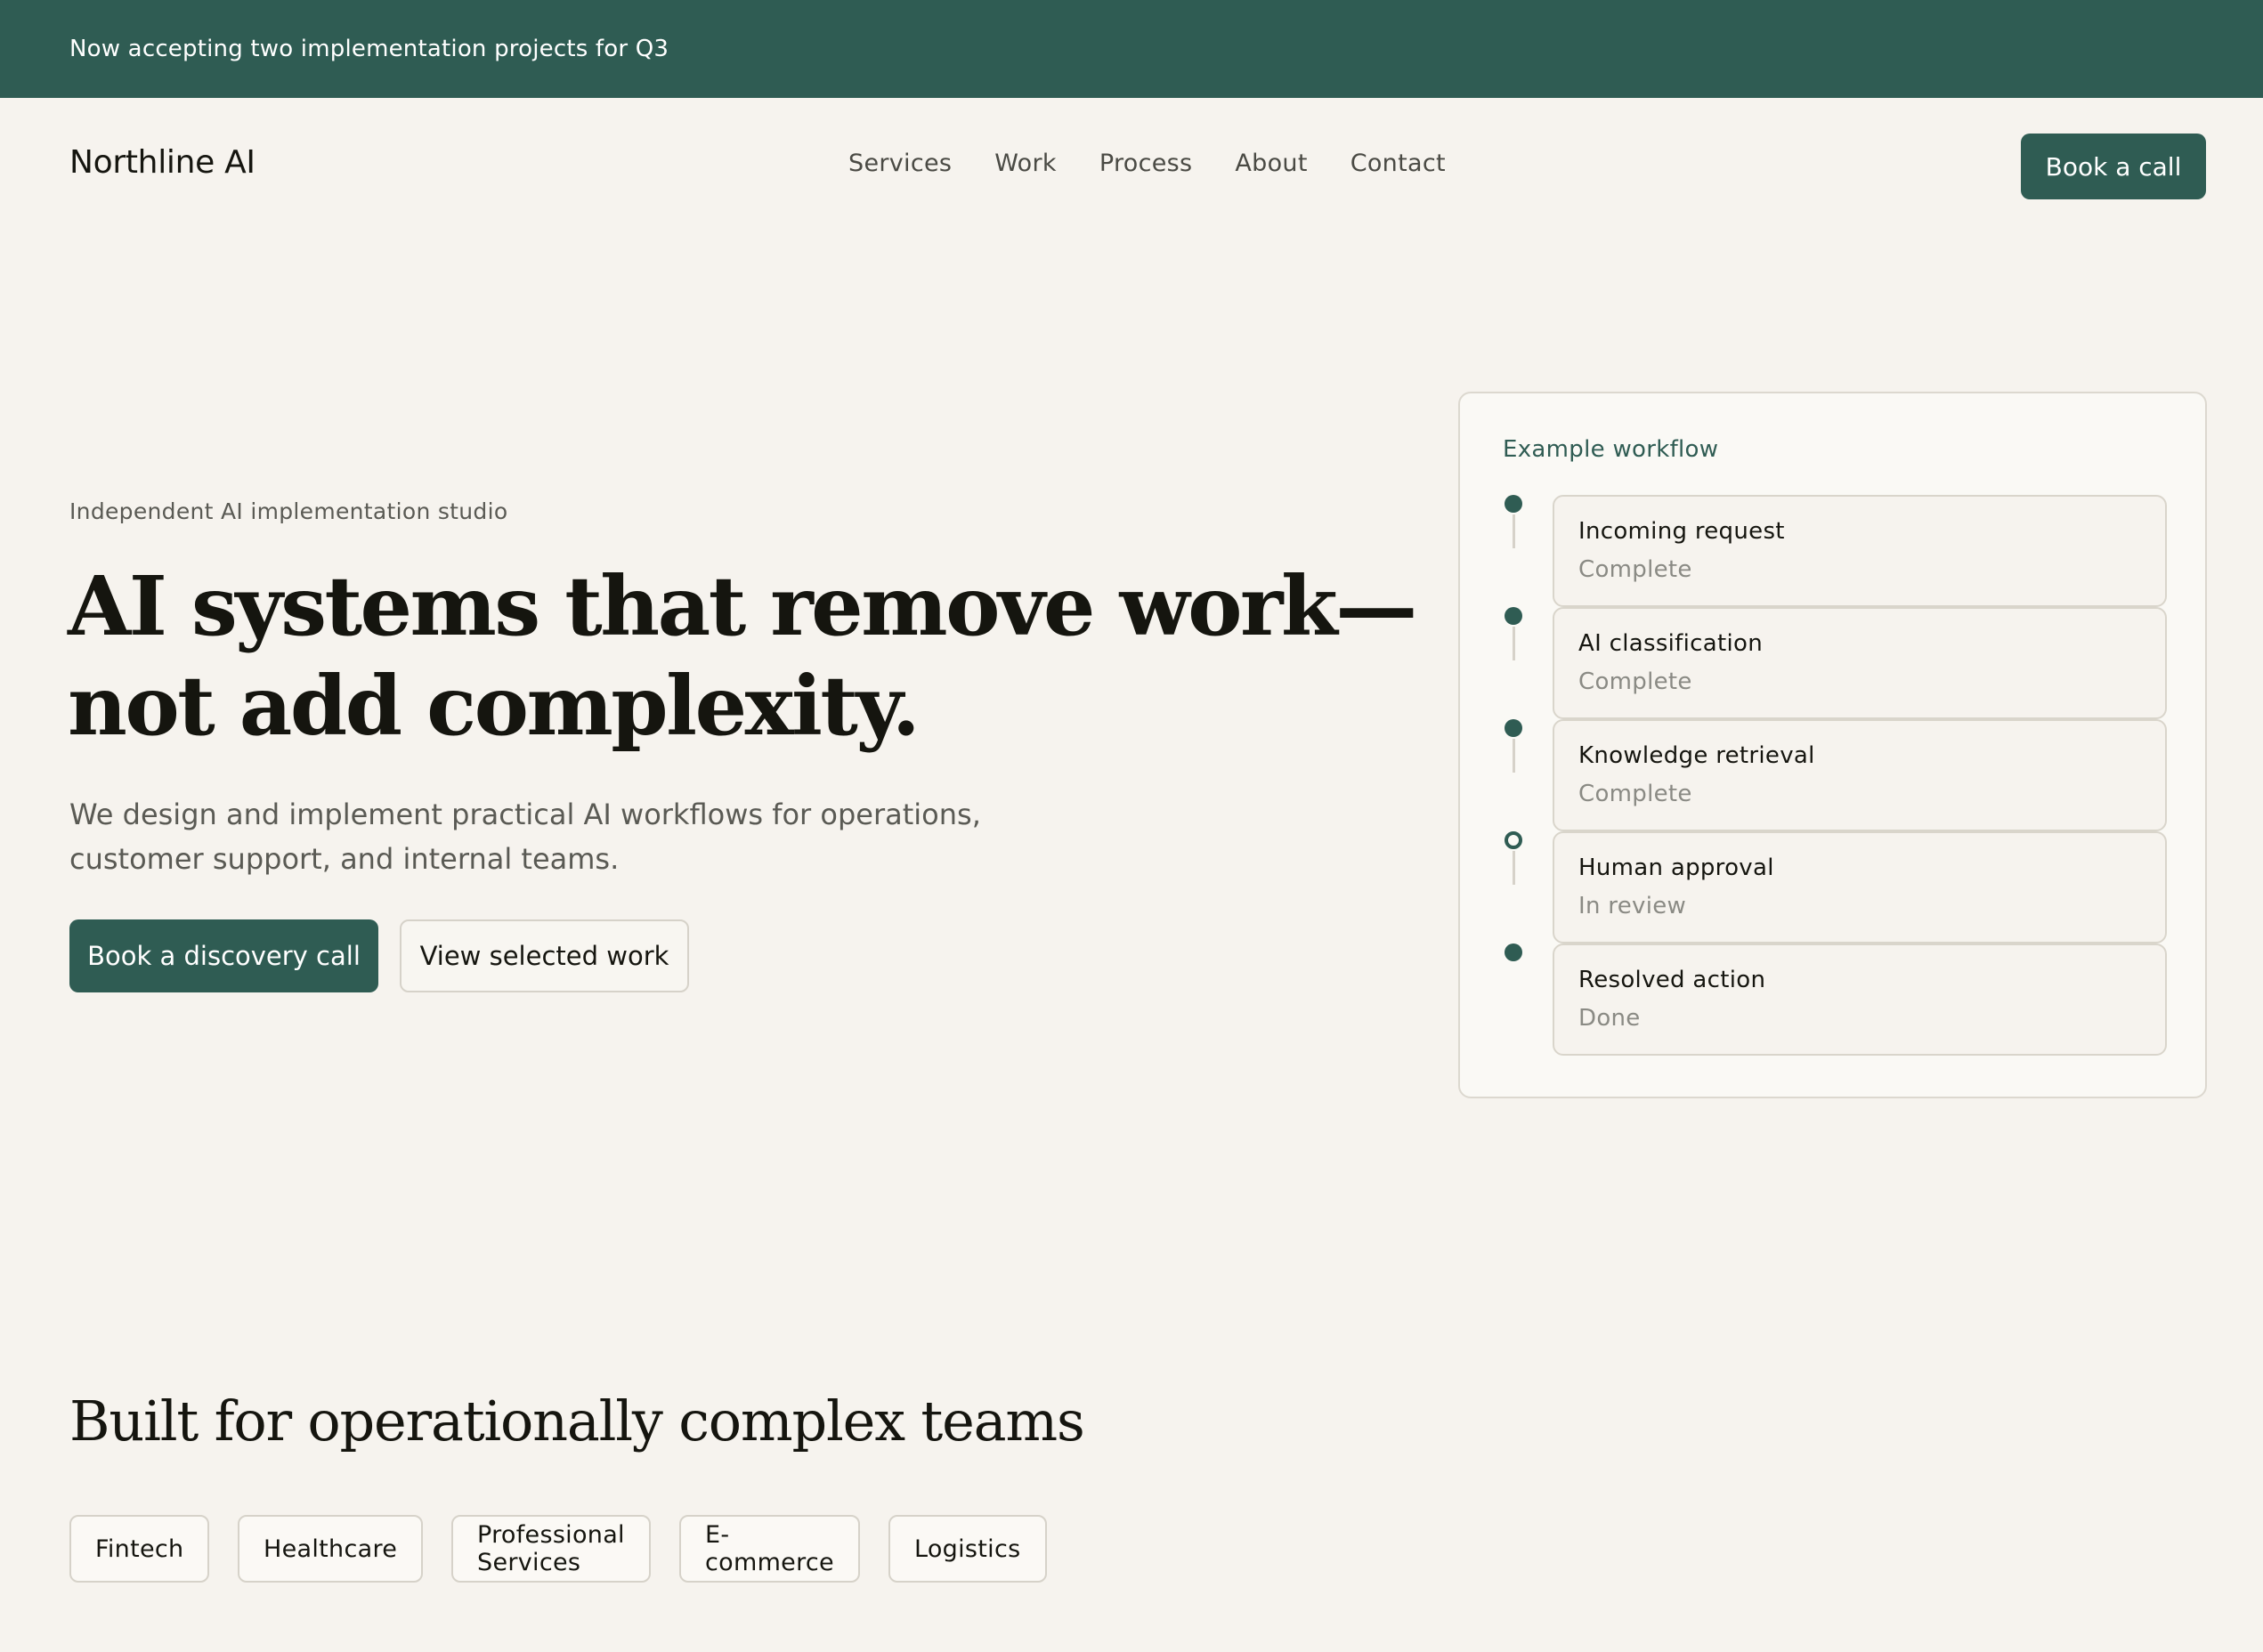 This screenshot has width=2263, height=1652. What do you see at coordinates (288, 511) in the screenshot?
I see `hero-eyebrow: Independent AI implementation studio` at bounding box center [288, 511].